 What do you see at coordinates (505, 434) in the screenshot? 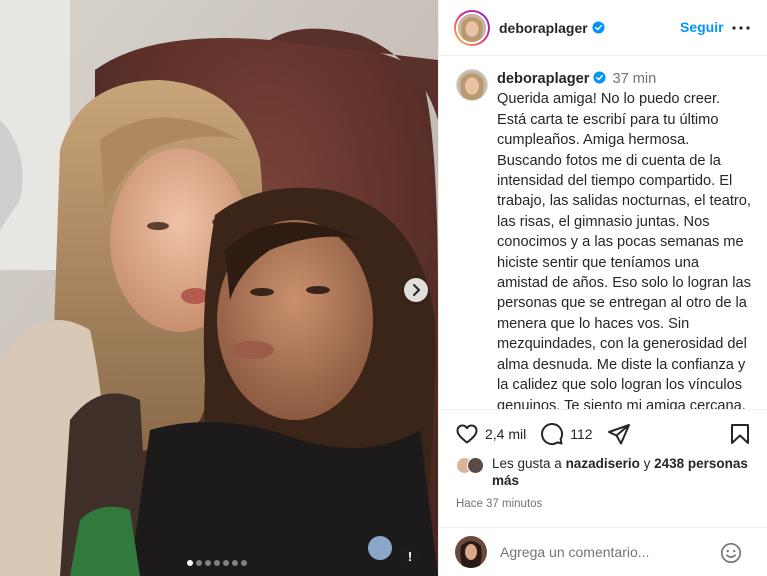
I see `likes-count: 2,4 mil` at bounding box center [505, 434].